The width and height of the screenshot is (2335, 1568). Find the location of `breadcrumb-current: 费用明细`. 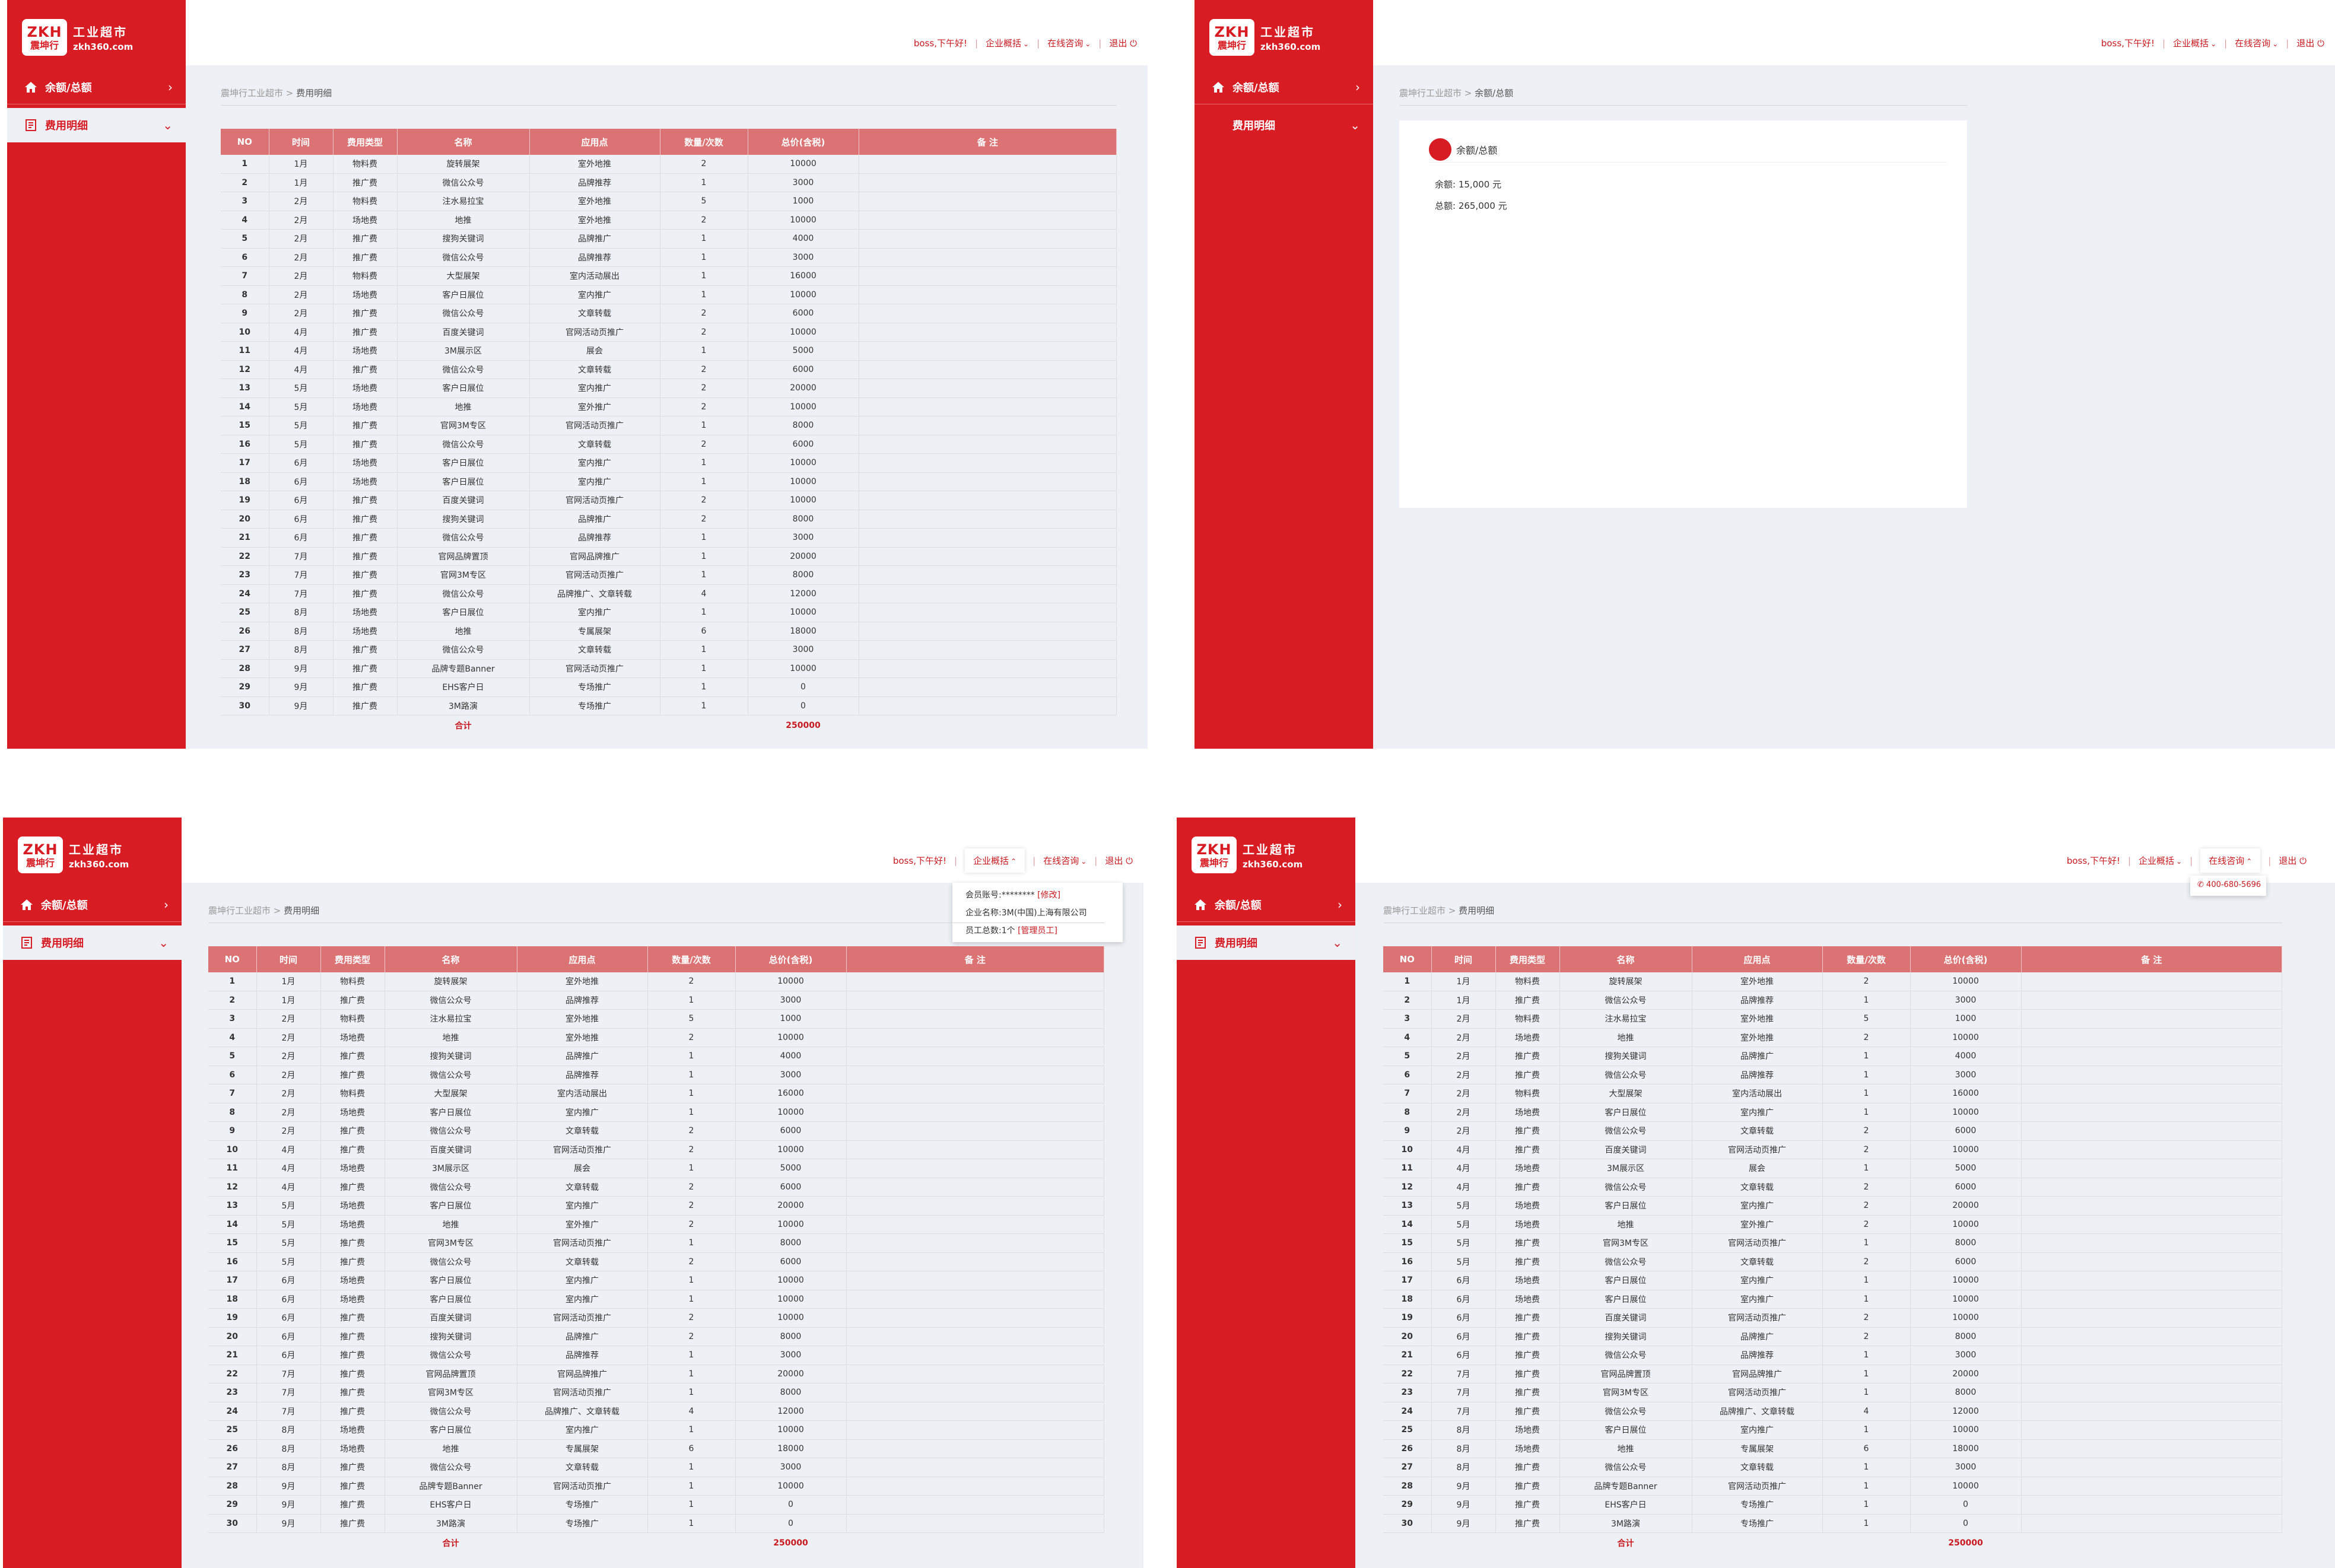

breadcrumb-current: 费用明细 is located at coordinates (302, 910).